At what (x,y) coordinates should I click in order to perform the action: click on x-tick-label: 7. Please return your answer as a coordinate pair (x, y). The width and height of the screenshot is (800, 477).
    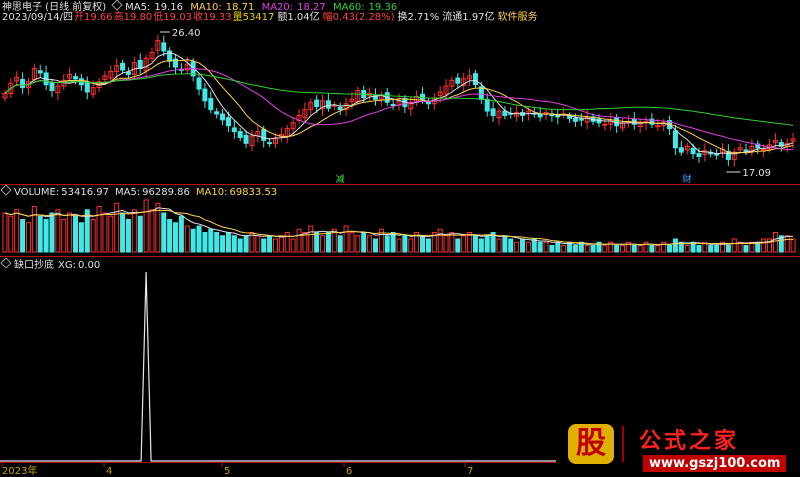
    Looking at the image, I should click on (470, 471).